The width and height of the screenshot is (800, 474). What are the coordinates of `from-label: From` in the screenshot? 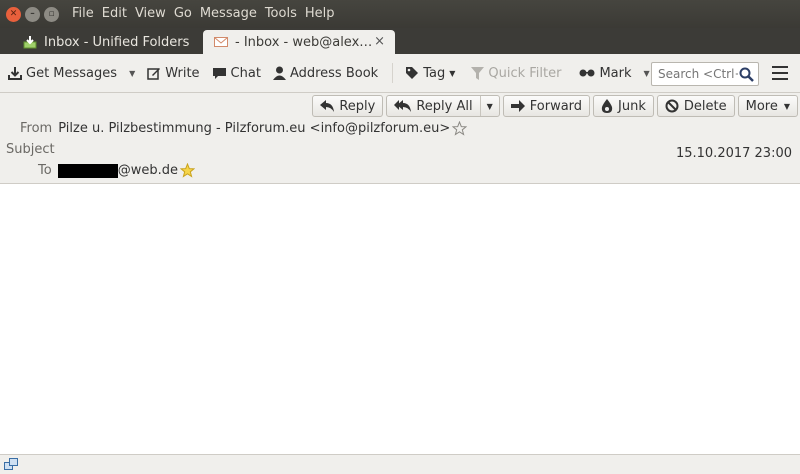 It's located at (36, 128).